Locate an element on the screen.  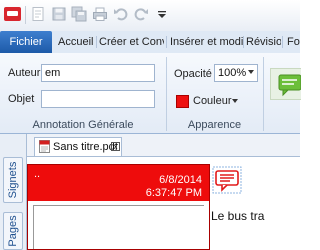
new-document-icon is located at coordinates (38, 14).